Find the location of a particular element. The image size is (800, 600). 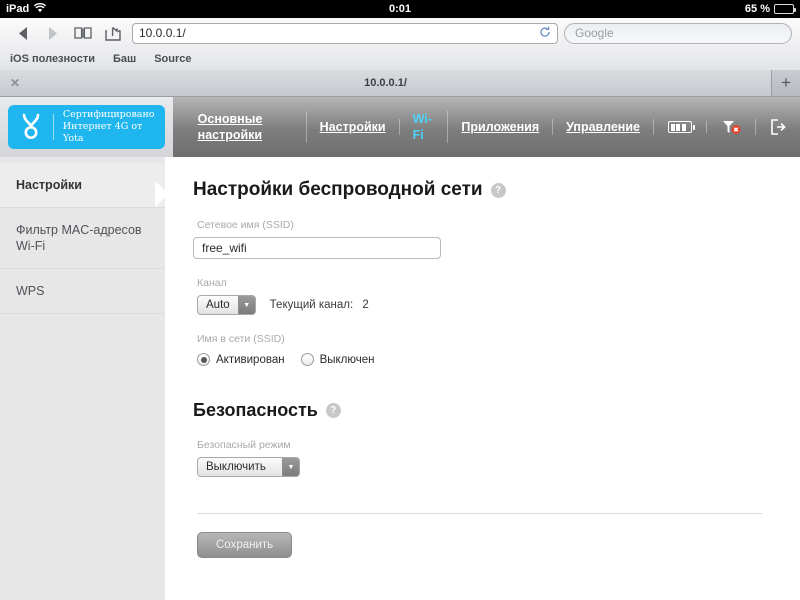

battery-percent-label: 65 % is located at coordinates (757, 9).